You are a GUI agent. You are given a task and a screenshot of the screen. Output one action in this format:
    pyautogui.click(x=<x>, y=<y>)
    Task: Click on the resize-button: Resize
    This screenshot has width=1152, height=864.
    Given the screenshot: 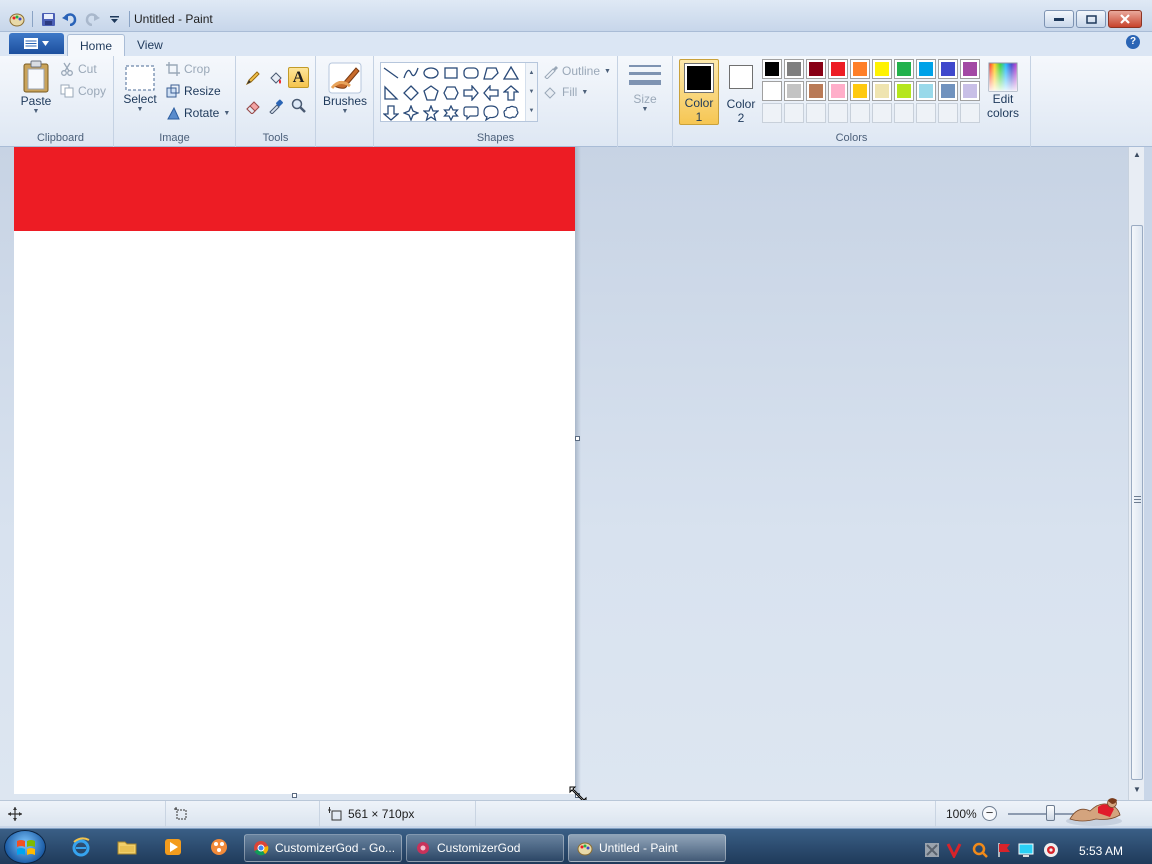 What is the action you would take?
    pyautogui.click(x=193, y=91)
    